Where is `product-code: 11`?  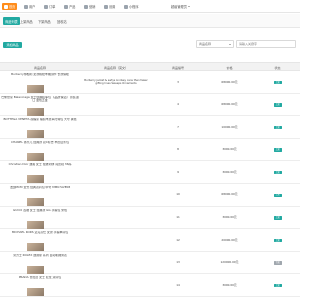 product-code: 11 is located at coordinates (178, 217).